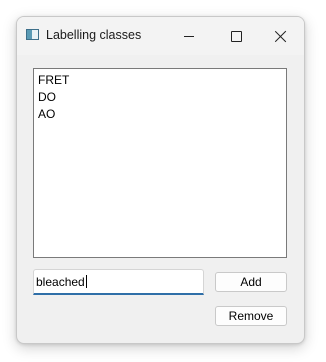  I want to click on list-item: FRET, so click(162, 80).